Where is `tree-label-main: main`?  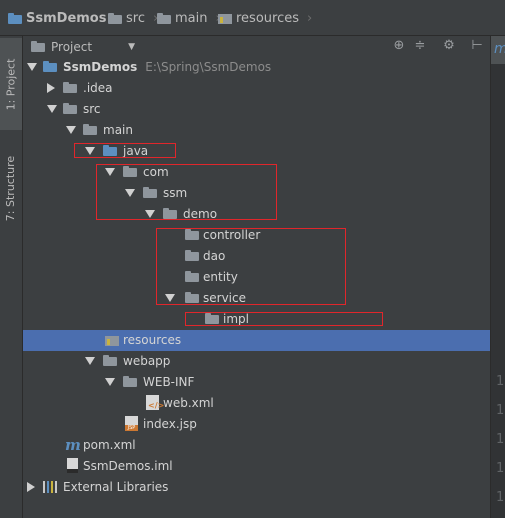
tree-label-main: main is located at coordinates (118, 130).